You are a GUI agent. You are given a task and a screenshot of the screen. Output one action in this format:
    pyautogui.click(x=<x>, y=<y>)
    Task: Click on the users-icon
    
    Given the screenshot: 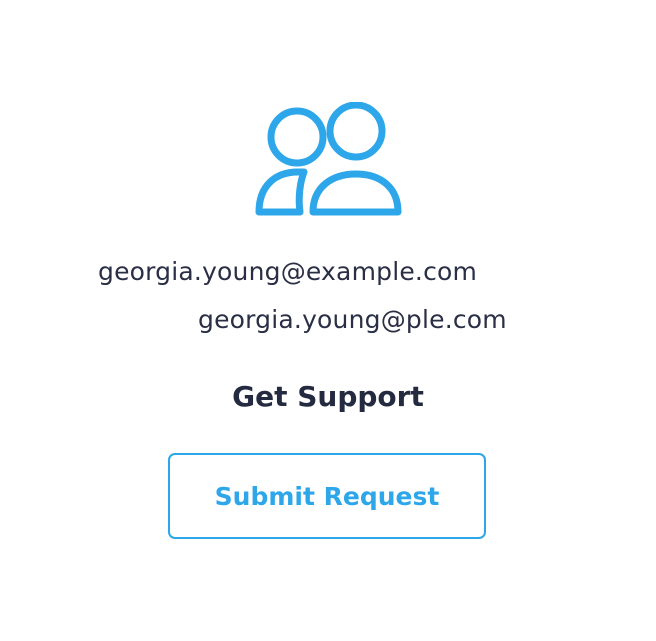 What is the action you would take?
    pyautogui.click(x=328, y=160)
    